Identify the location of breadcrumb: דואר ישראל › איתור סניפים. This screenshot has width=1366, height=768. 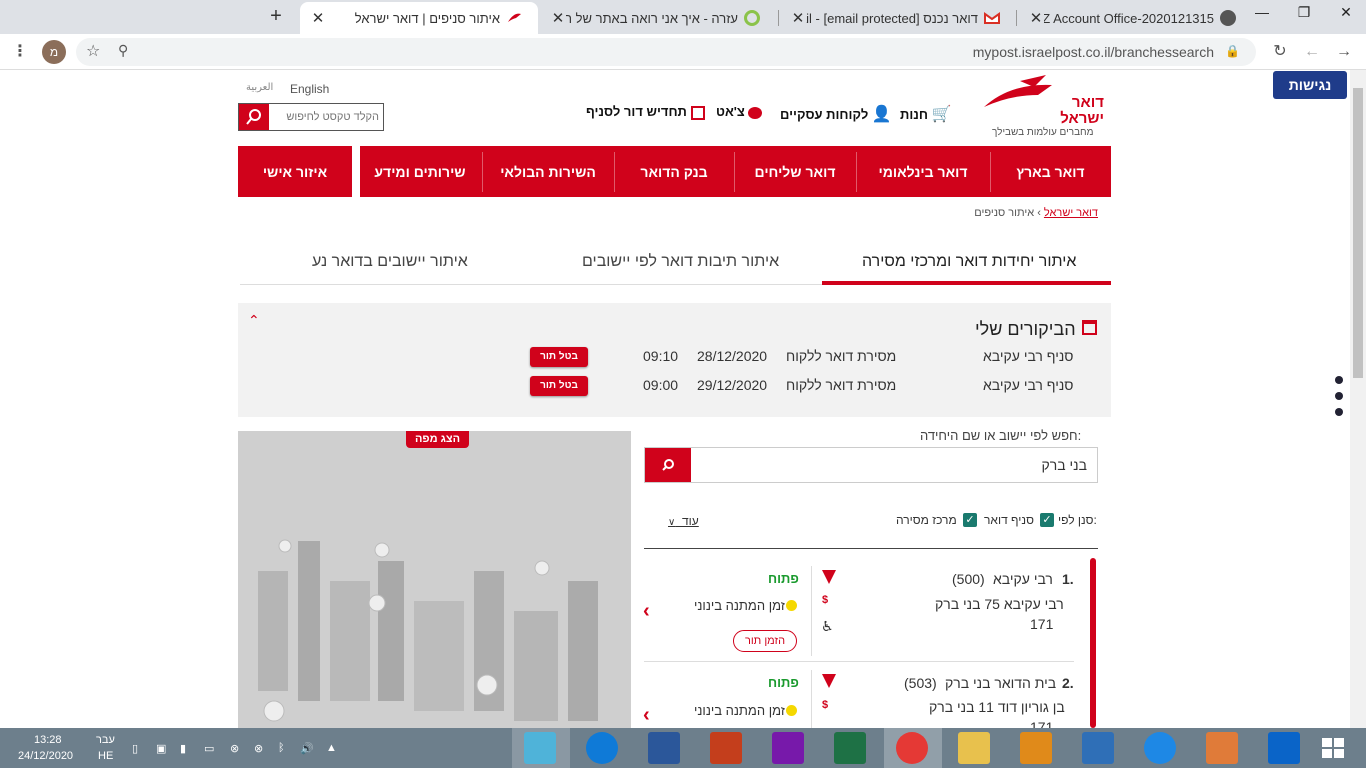
(1036, 213).